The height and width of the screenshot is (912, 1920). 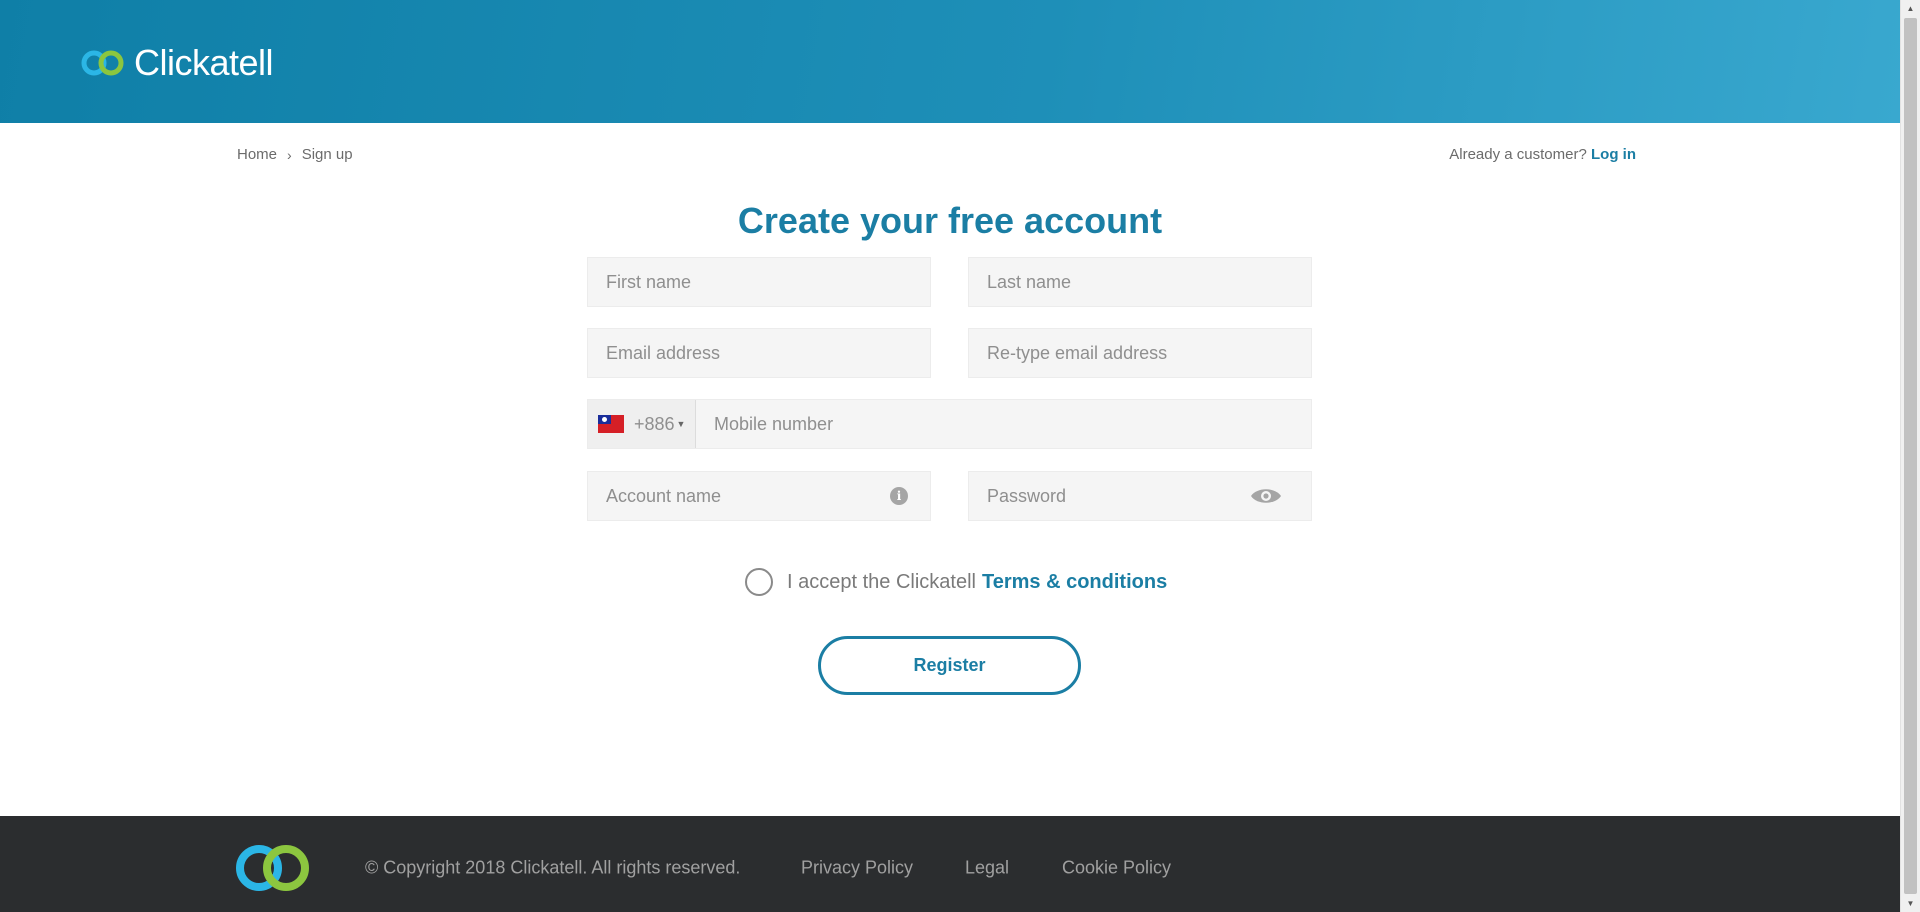 I want to click on breadcrumb-home-link: Home, so click(x=257, y=154).